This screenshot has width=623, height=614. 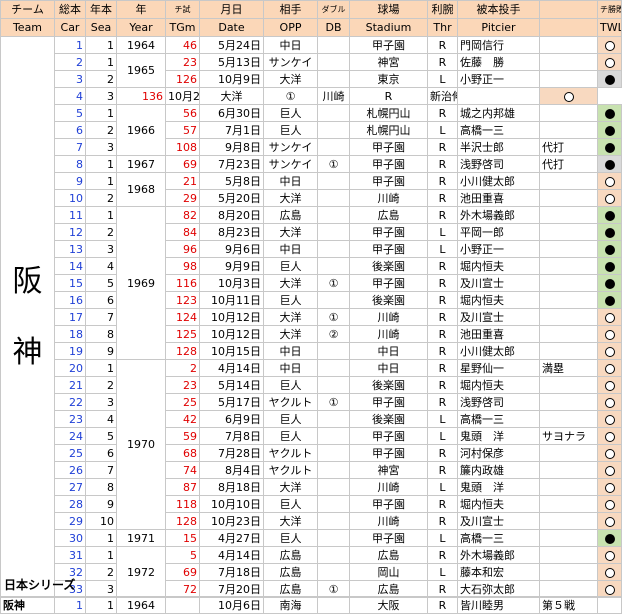 What do you see at coordinates (498, 45) in the screenshot?
I see `pitcher-cell: 門岡信行` at bounding box center [498, 45].